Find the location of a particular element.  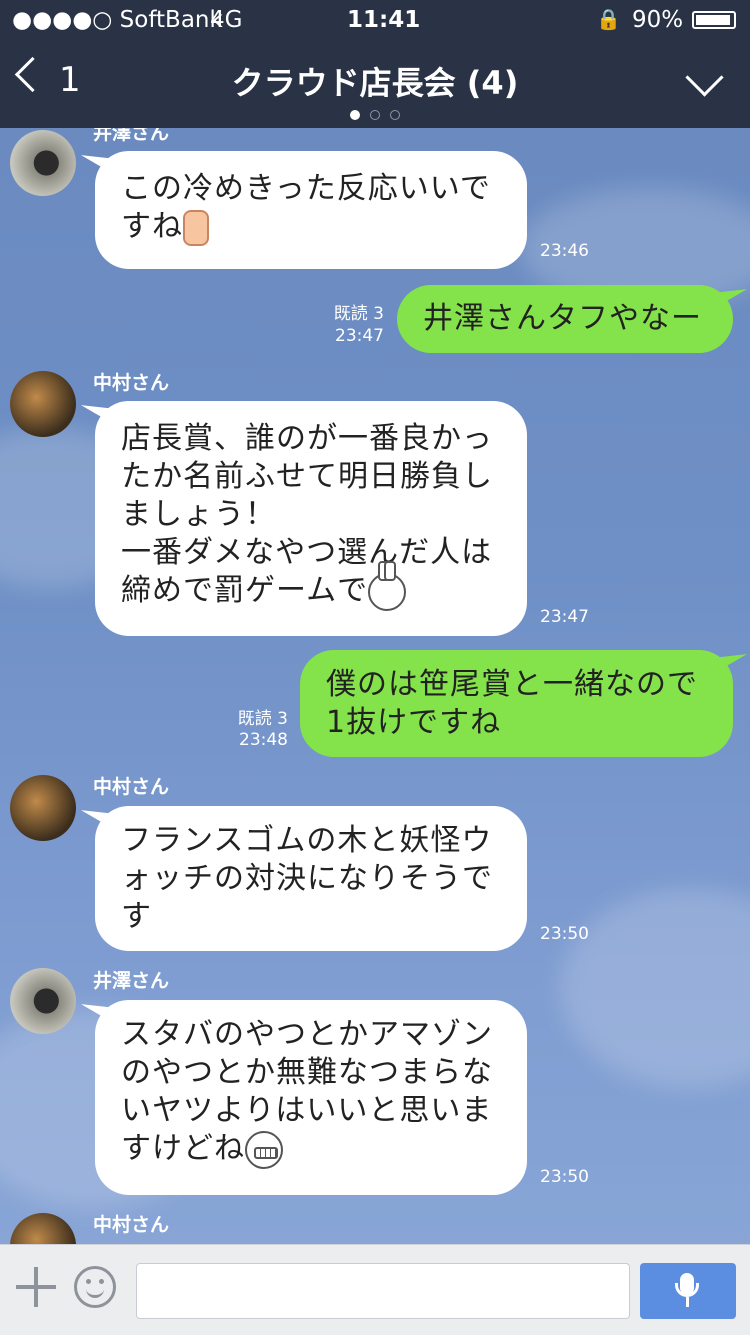

carrier-label: ●●●●○ SoftBank is located at coordinates (117, 20).